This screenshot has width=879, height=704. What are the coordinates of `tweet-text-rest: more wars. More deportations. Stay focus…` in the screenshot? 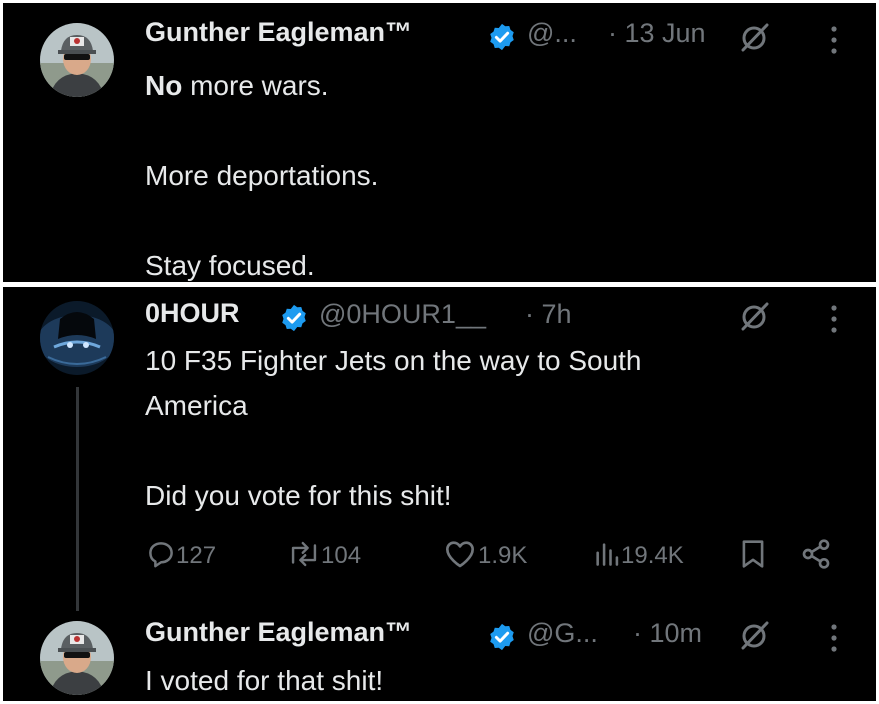 It's located at (262, 175).